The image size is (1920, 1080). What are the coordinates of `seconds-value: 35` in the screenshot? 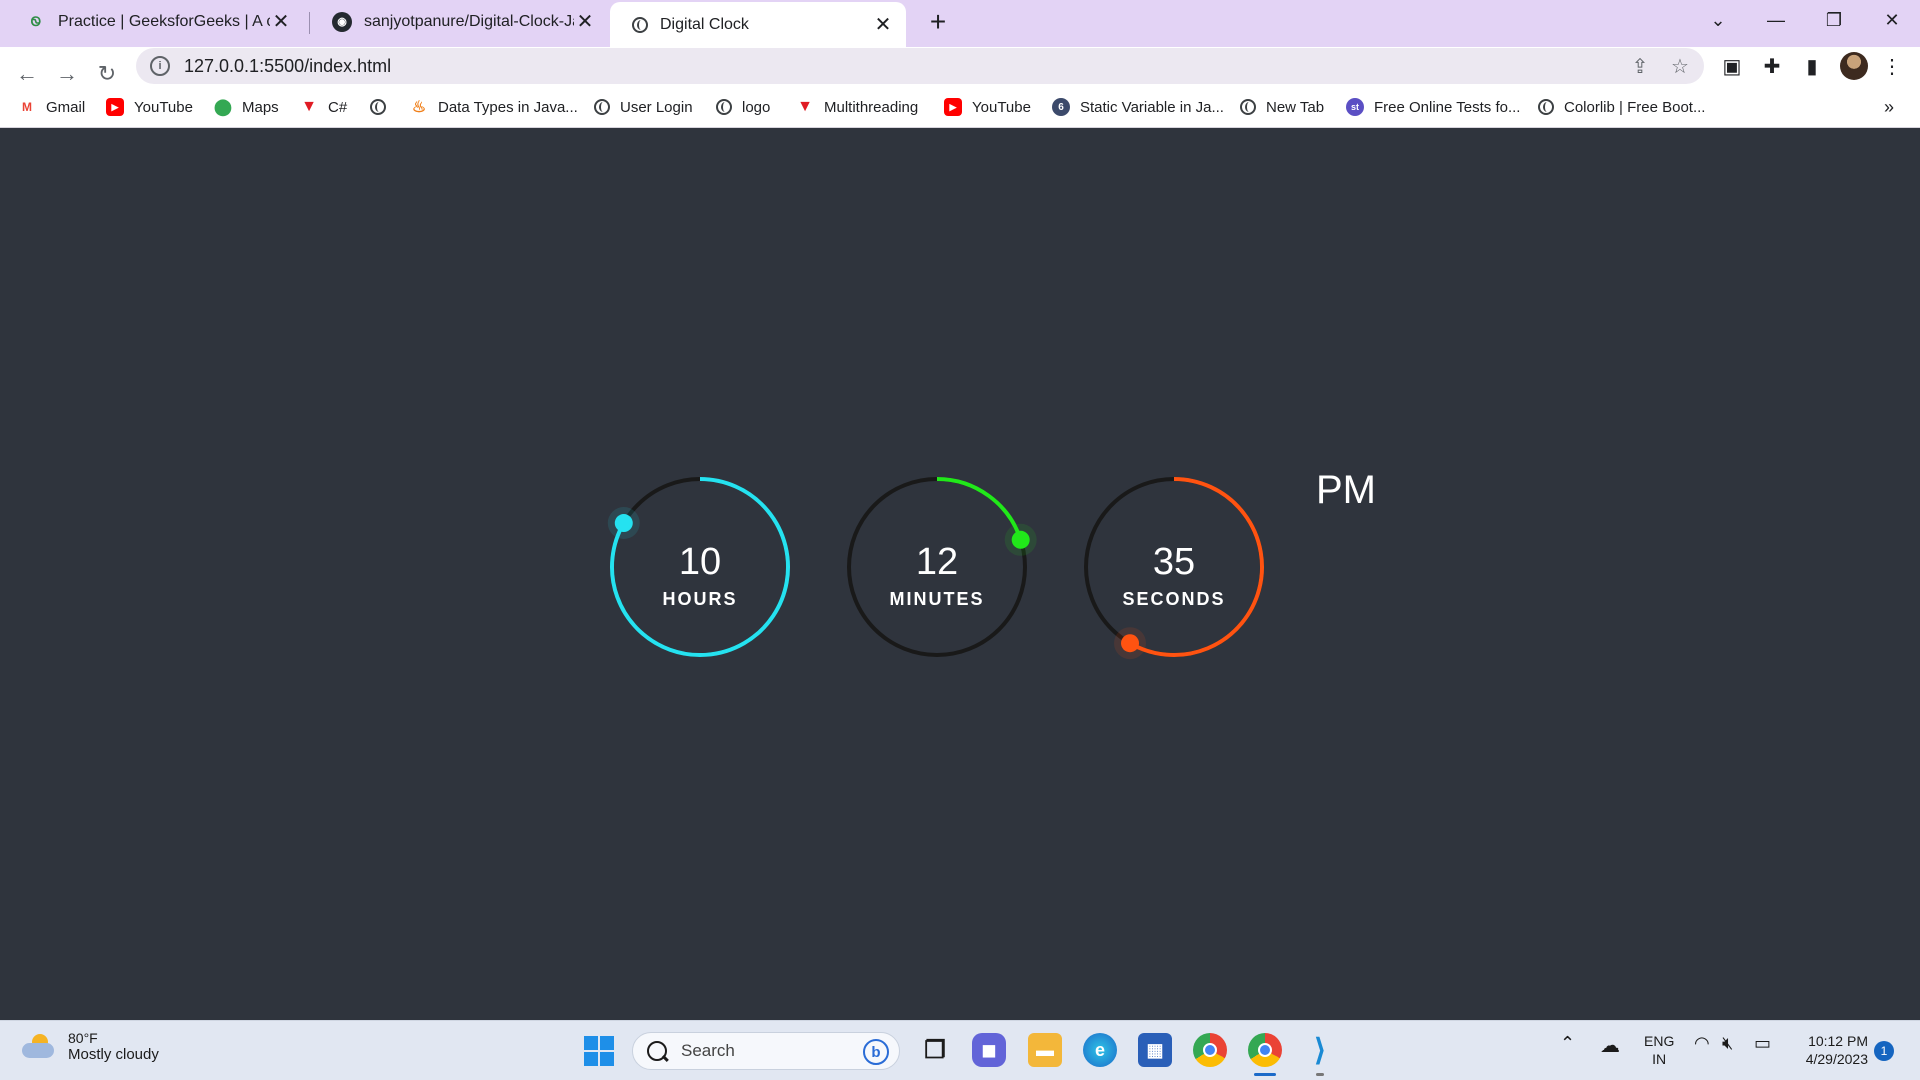 It's located at (1174, 562).